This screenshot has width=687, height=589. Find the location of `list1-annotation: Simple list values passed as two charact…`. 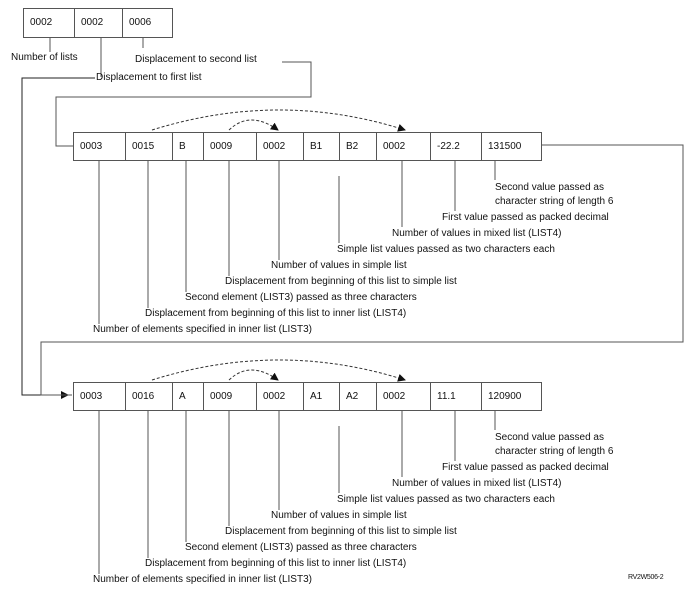

list1-annotation: Simple list values passed as two charact… is located at coordinates (446, 249).